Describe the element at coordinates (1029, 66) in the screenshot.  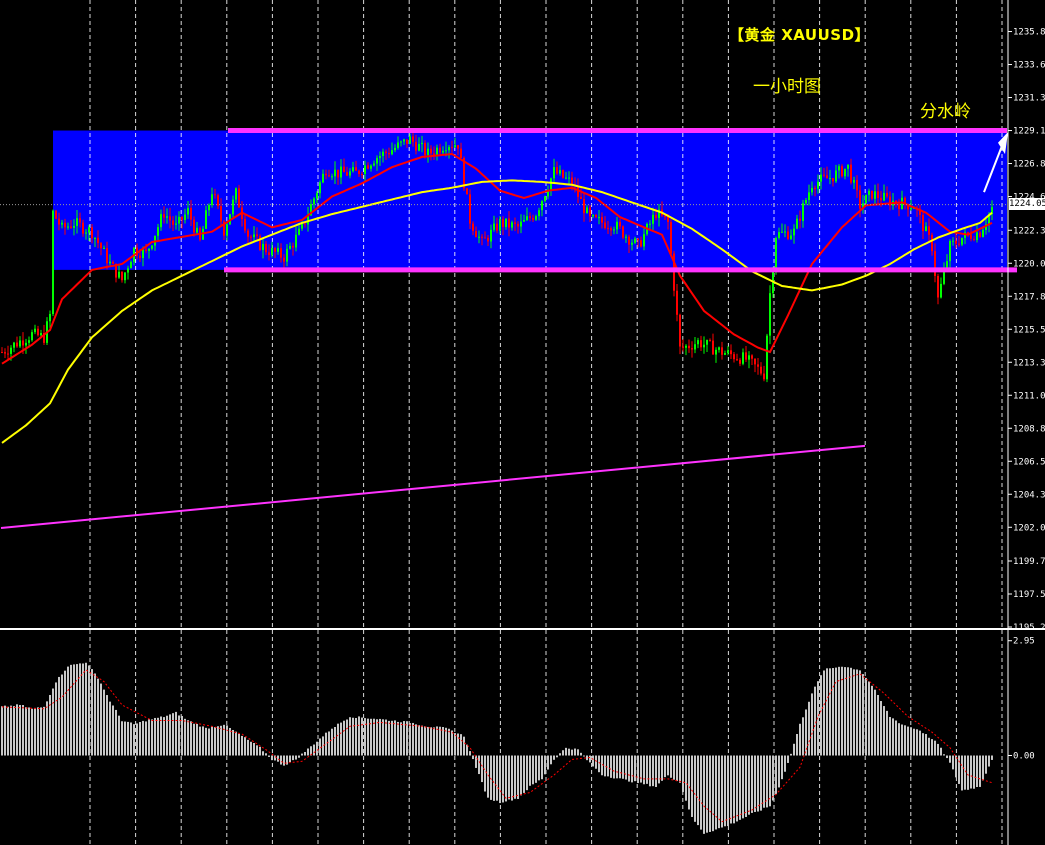
I see `y-tick-label: 1233.60` at that location.